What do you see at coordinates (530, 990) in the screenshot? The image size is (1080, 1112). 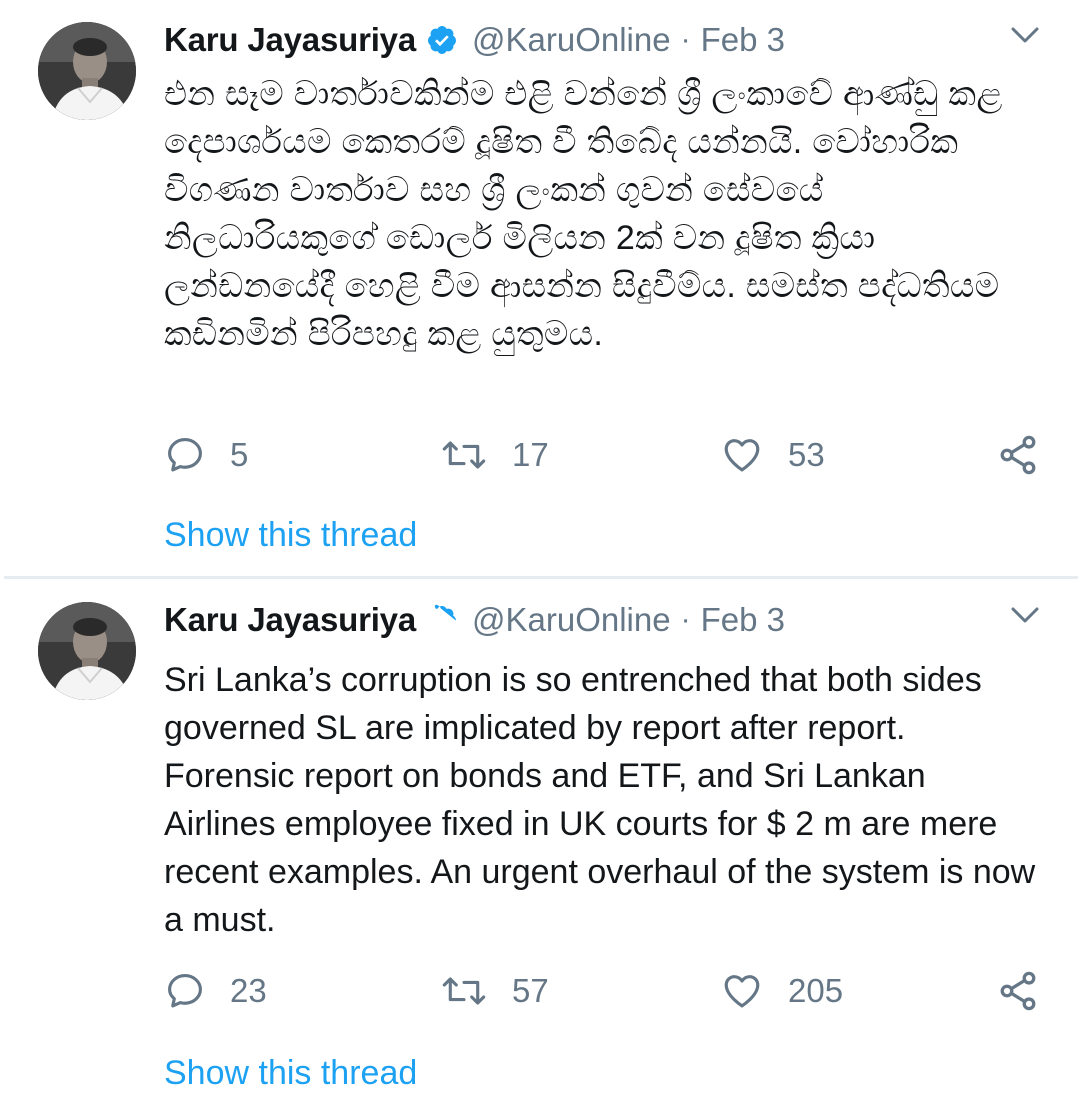 I see `retweet-count: 57` at bounding box center [530, 990].